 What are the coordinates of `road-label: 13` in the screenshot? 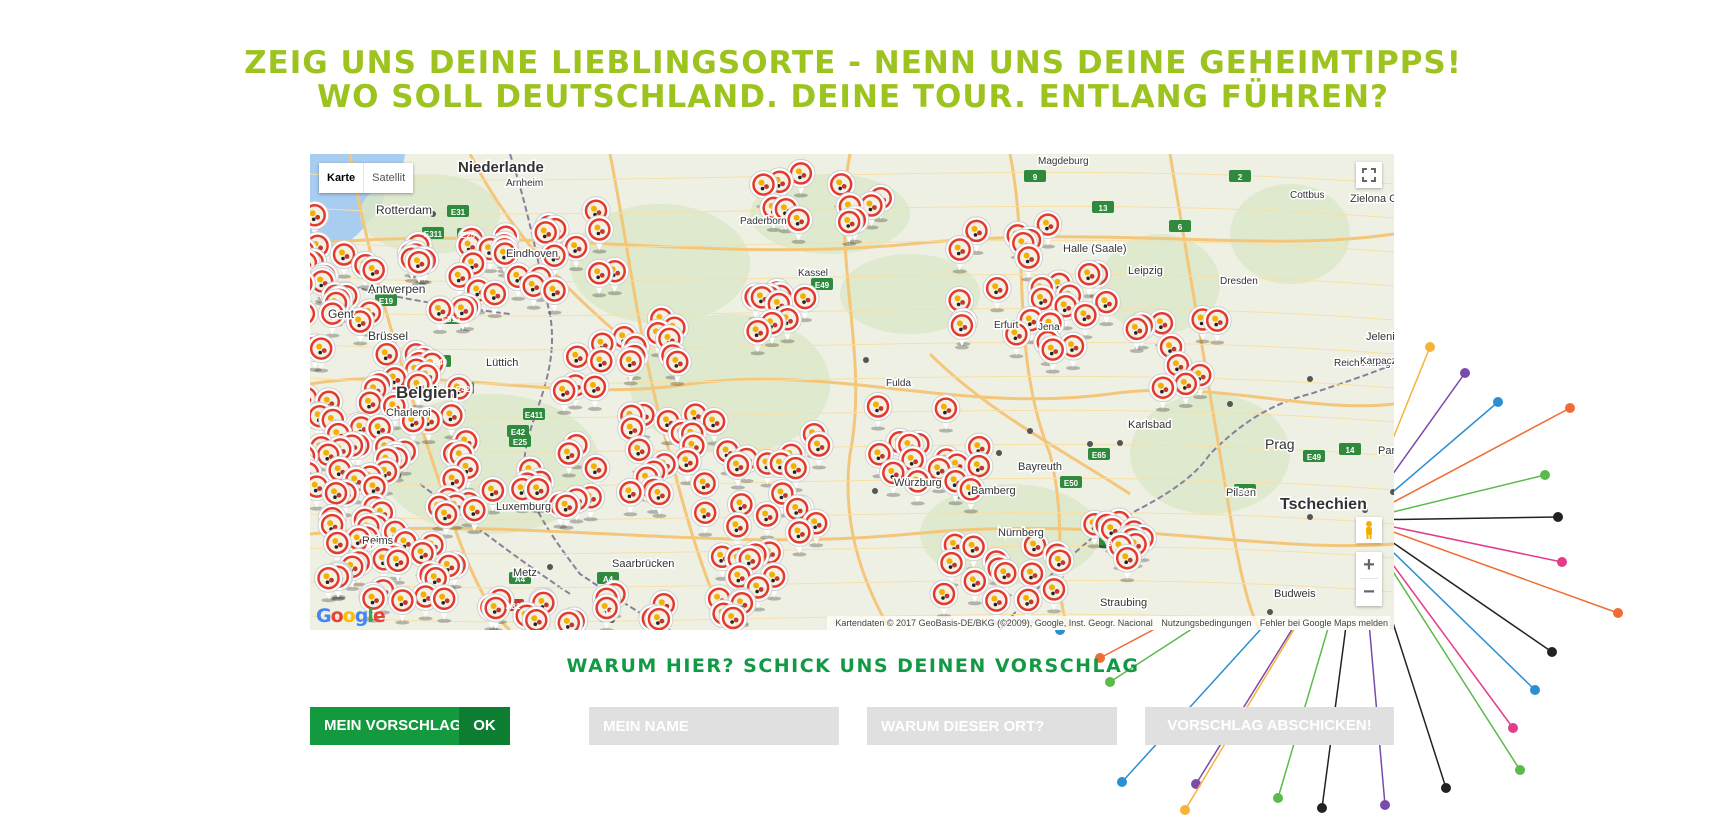 It's located at (1103, 208).